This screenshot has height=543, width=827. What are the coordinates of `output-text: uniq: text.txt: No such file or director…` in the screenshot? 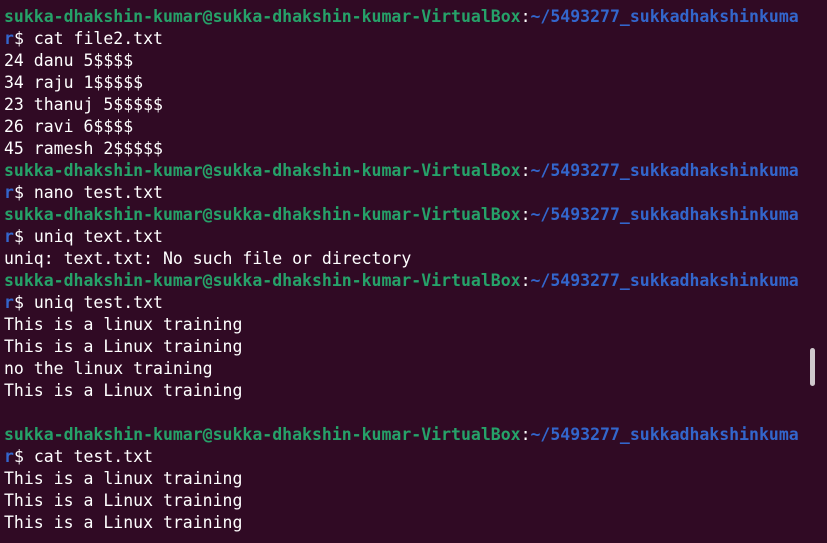 It's located at (208, 258).